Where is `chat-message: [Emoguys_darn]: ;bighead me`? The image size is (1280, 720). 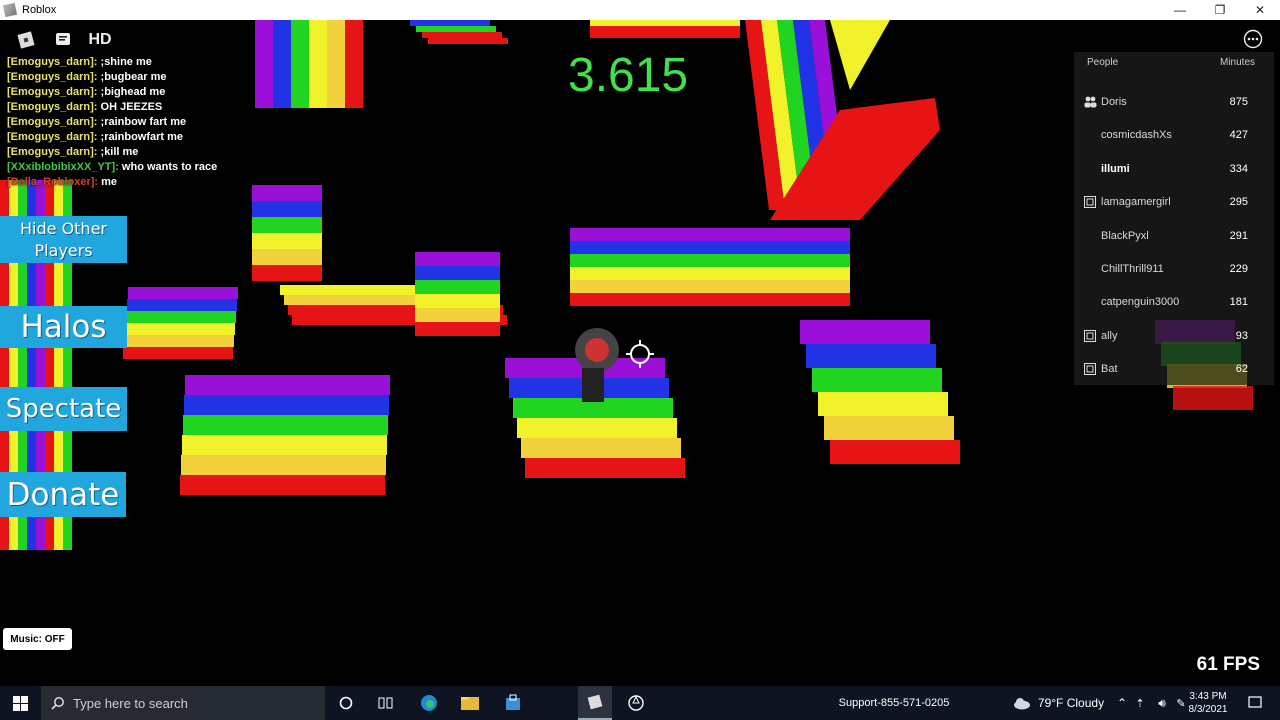 chat-message: [Emoguys_darn]: ;bighead me is located at coordinates (112, 92).